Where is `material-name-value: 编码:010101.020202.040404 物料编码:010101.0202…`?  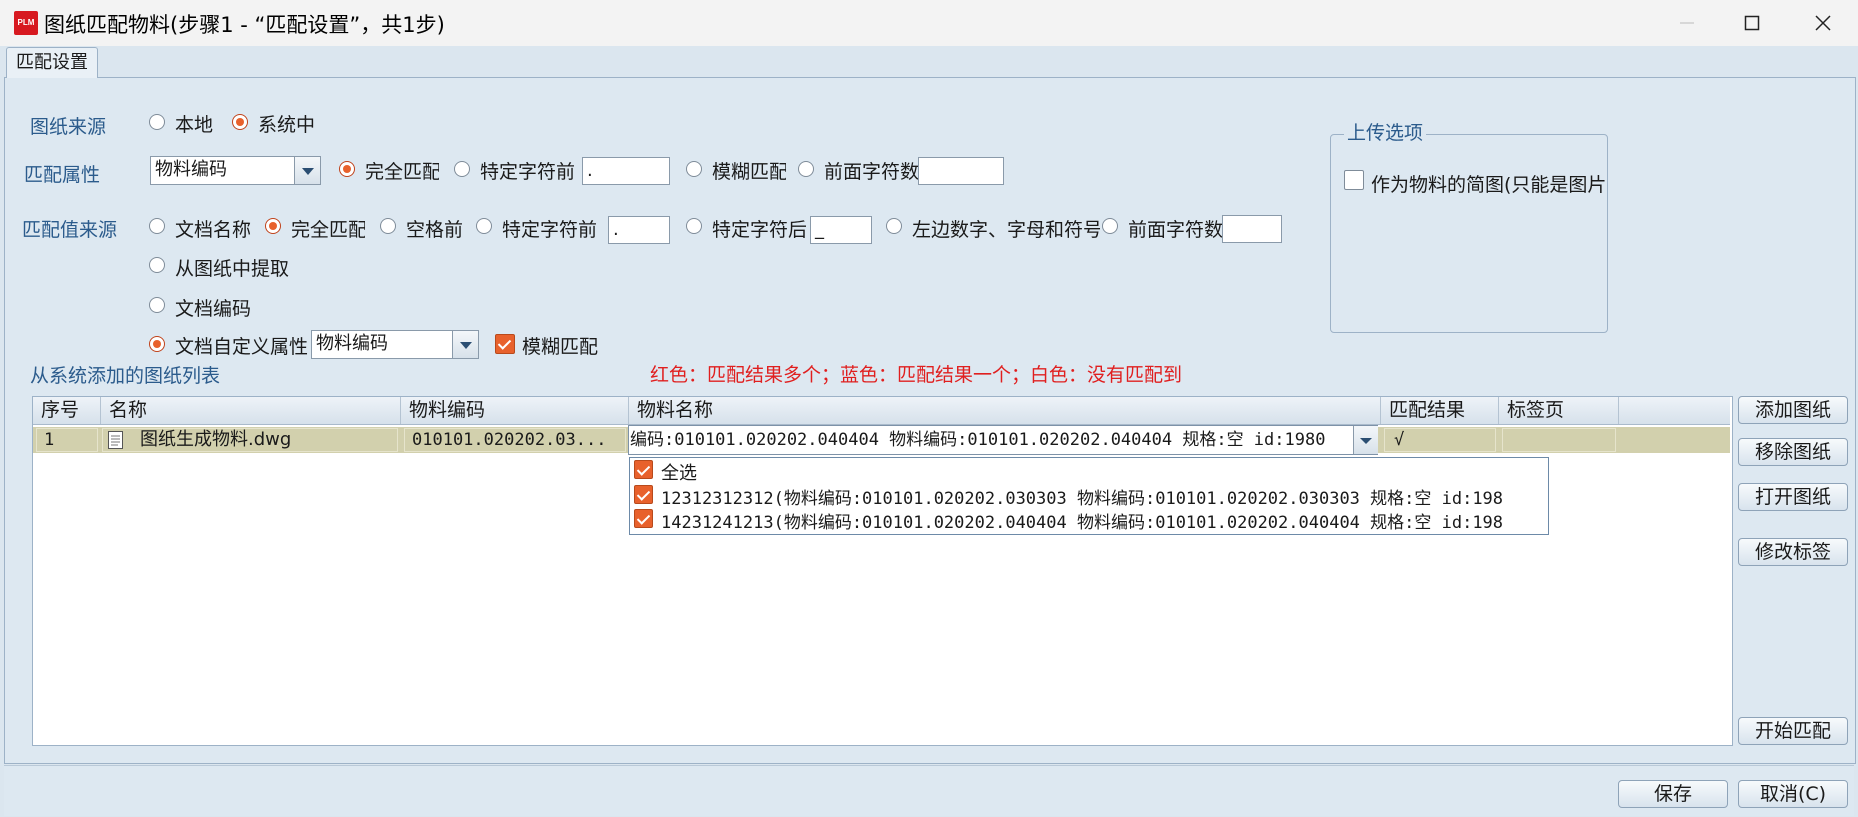
material-name-value: 编码:010101.020202.040404 物料编码:010101.0202… is located at coordinates (978, 440).